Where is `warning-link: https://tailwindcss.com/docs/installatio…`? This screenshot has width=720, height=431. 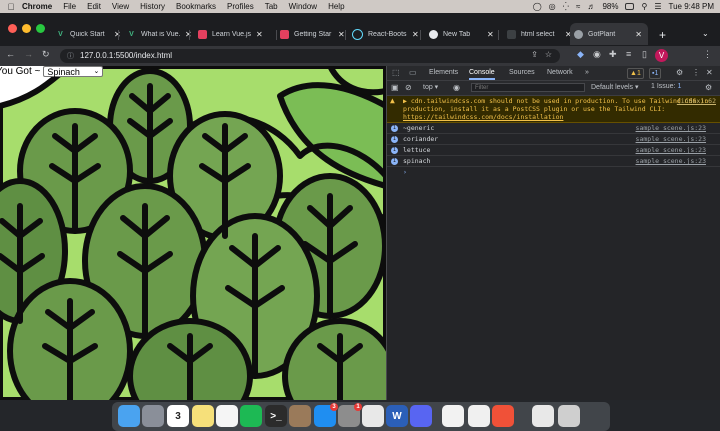
warning-link: https://tailwindcss.com/docs/installatio… is located at coordinates (483, 117).